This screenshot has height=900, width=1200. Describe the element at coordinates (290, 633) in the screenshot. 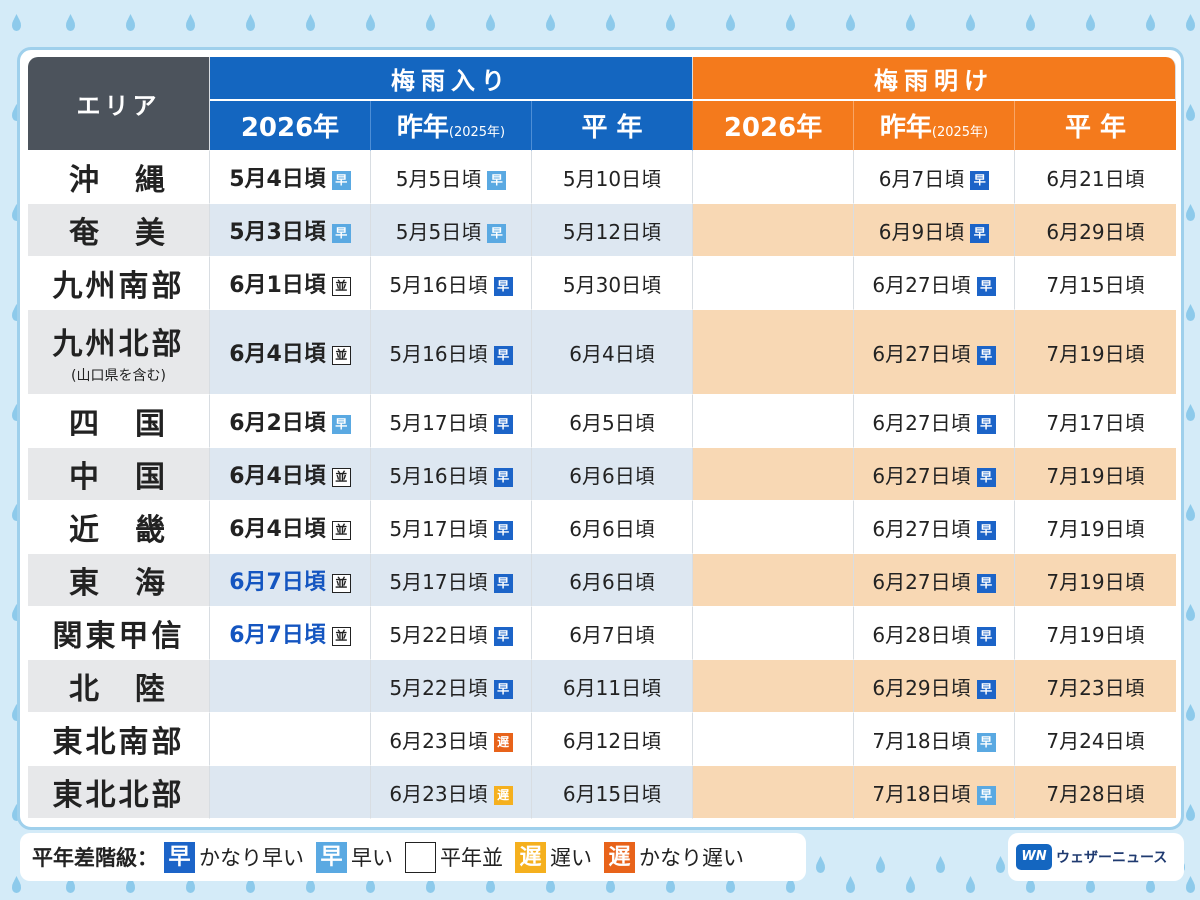

I see `iri-2026-cell: 6月7日頃並` at that location.